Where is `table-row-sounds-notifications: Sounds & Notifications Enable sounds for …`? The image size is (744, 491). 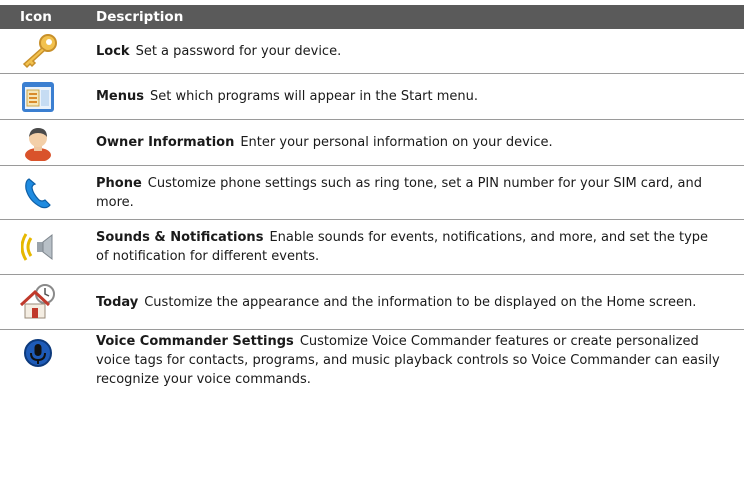
table-row-sounds-notifications: Sounds & Notifications Enable sounds for … is located at coordinates (372, 247).